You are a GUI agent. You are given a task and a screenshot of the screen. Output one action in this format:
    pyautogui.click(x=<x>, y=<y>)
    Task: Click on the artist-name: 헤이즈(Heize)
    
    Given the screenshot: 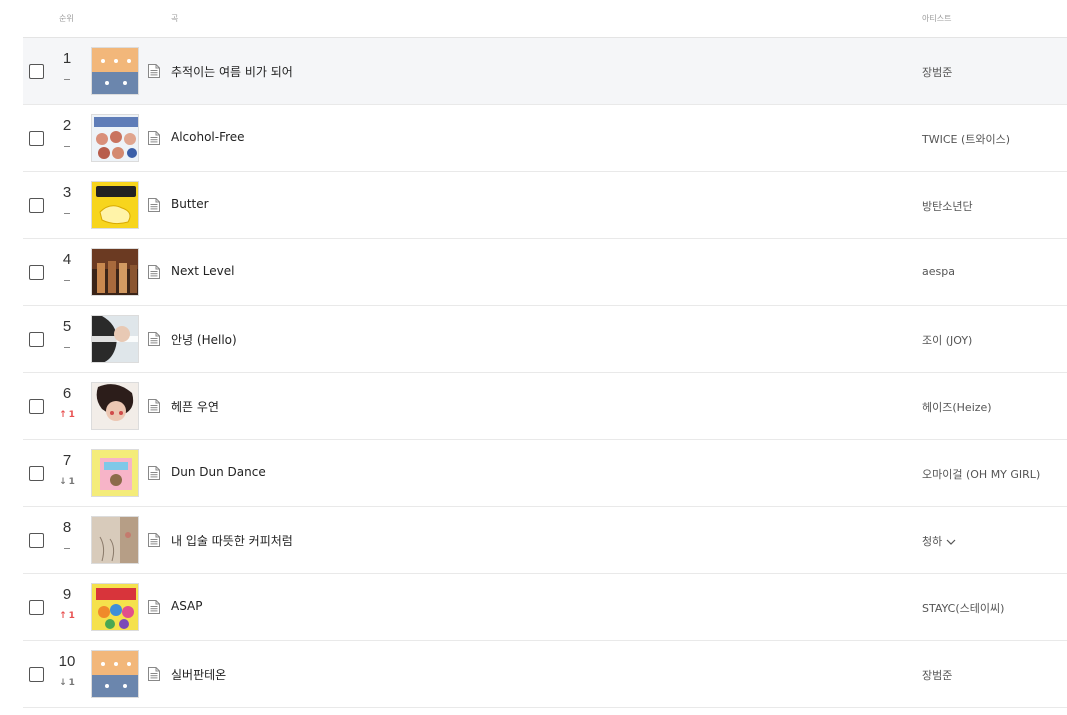 What is the action you would take?
    pyautogui.click(x=957, y=407)
    